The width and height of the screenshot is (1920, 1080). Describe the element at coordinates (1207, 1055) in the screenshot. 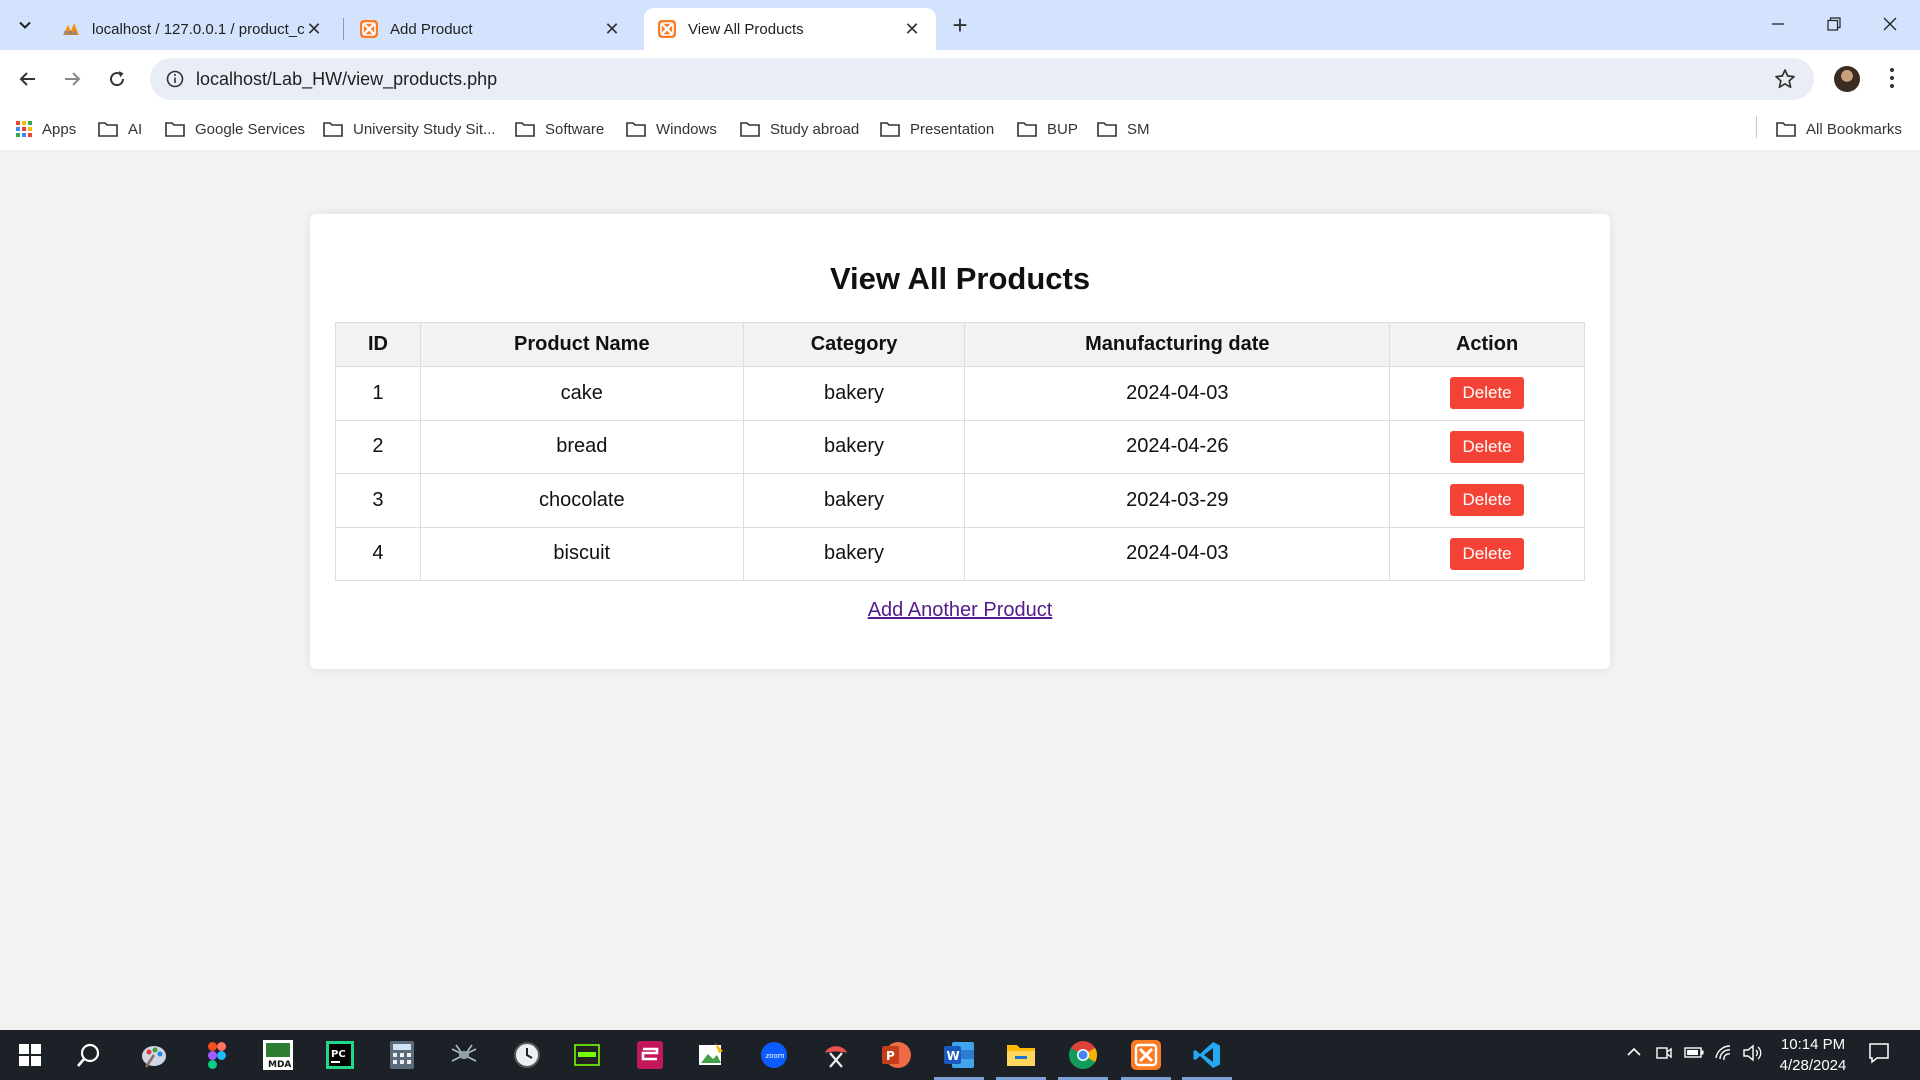

I see `vscode-icon` at that location.